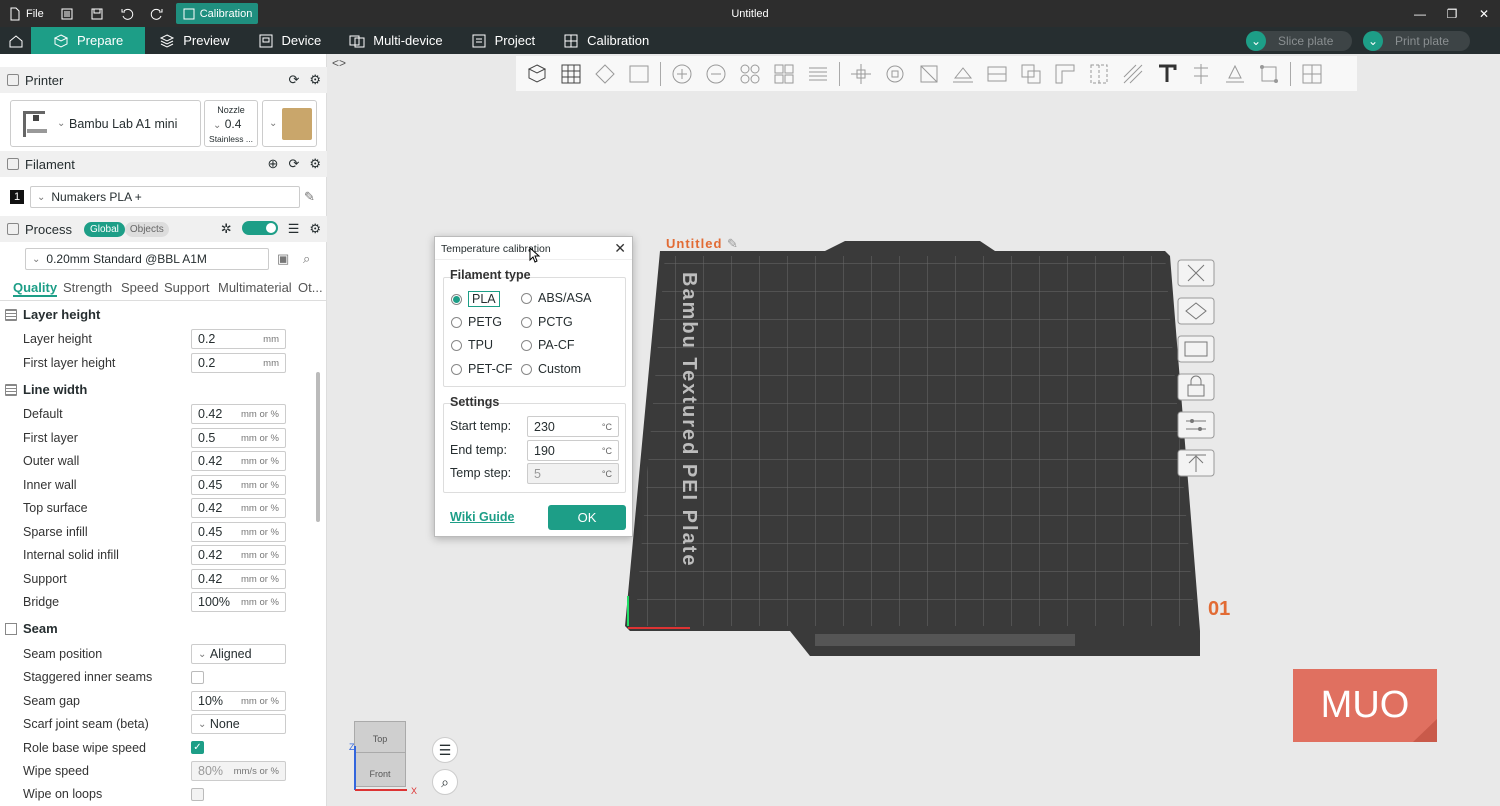 Image resolution: width=1500 pixels, height=806 pixels. Describe the element at coordinates (472, 345) in the screenshot. I see `radio-tpu: TPU` at that location.